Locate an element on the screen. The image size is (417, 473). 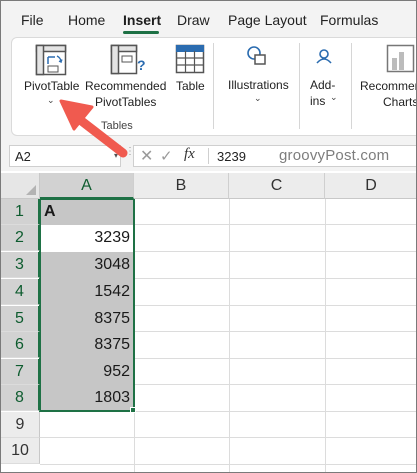
row-header-5: 5 is located at coordinates (20, 319).